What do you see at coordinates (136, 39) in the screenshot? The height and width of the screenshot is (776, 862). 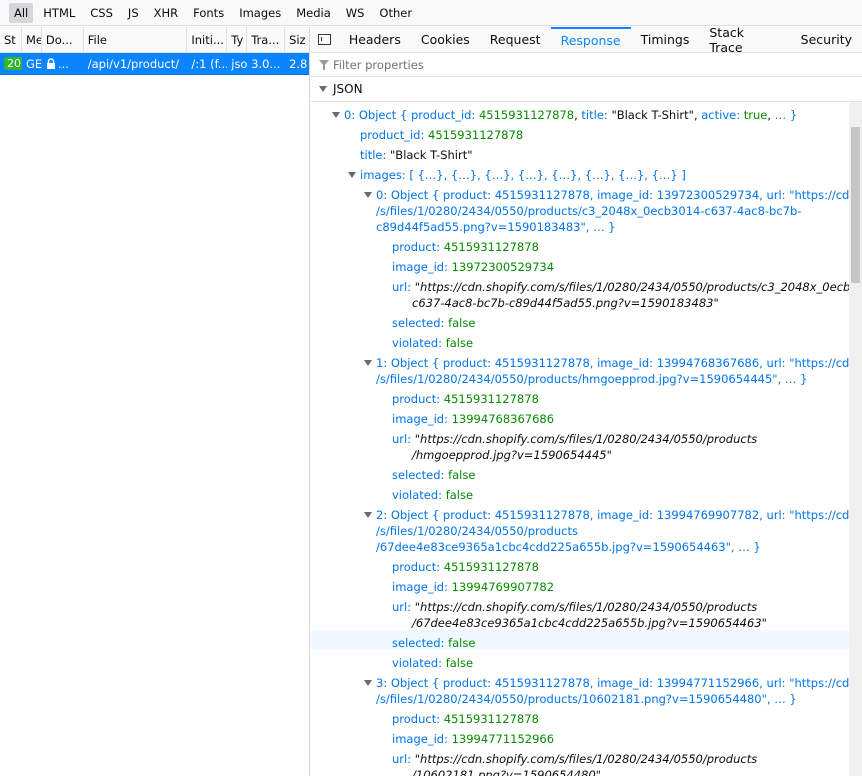 I see `column-file: File` at bounding box center [136, 39].